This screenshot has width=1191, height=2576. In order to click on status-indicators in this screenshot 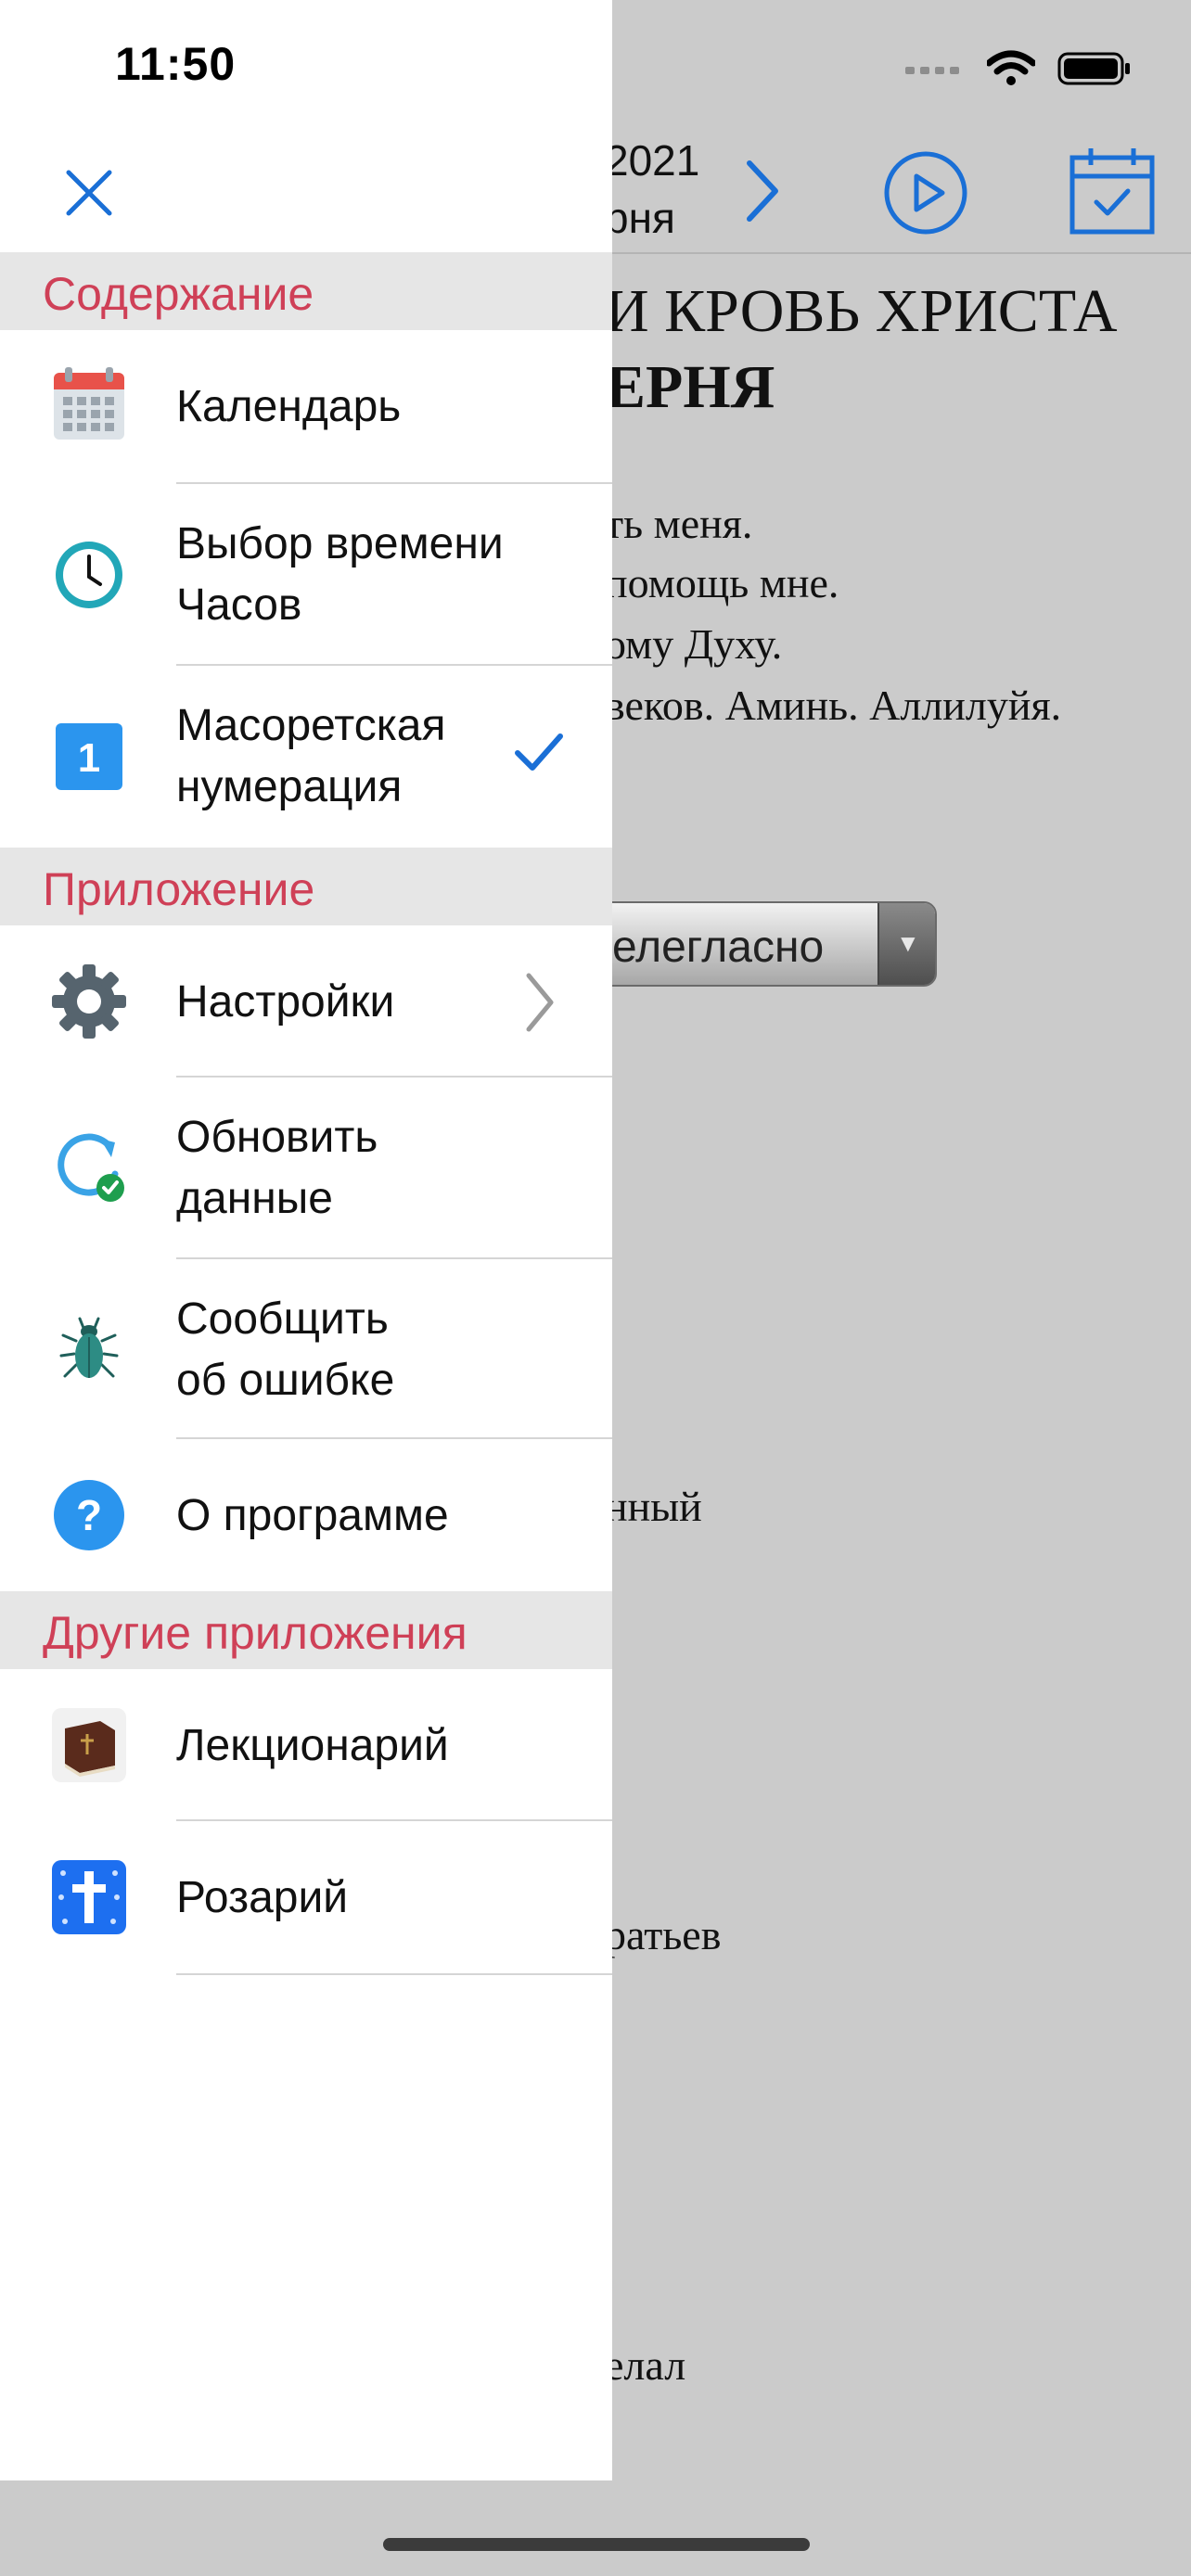, I will do `click(1018, 68)`.